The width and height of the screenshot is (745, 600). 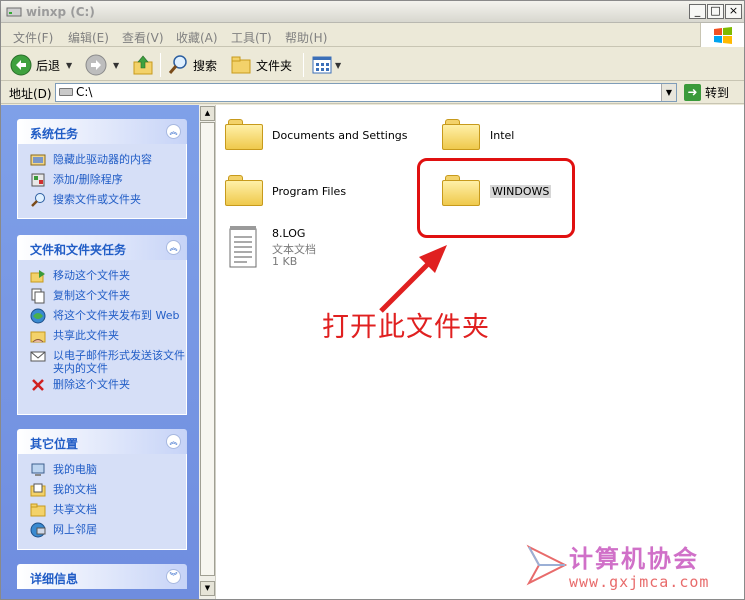 I want to click on views-button: ▼, so click(x=326, y=65).